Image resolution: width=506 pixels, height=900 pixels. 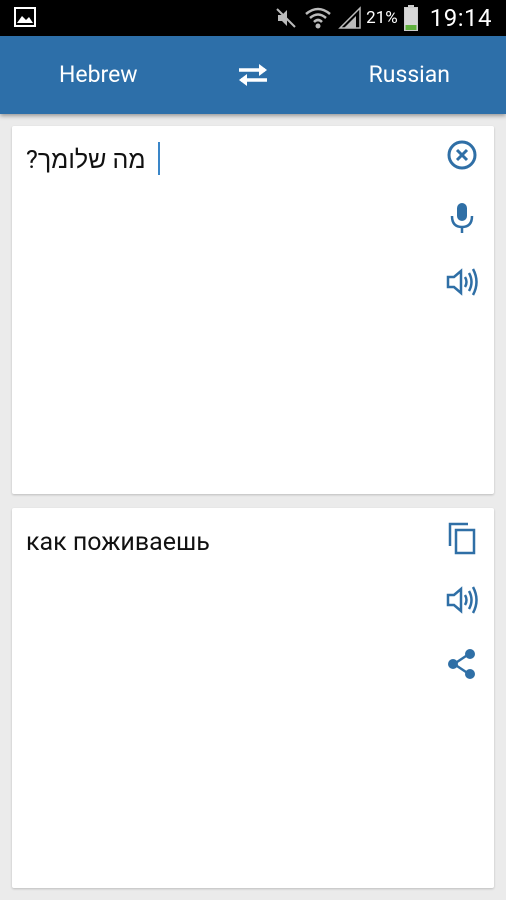 I want to click on swap-icon, so click(x=253, y=78).